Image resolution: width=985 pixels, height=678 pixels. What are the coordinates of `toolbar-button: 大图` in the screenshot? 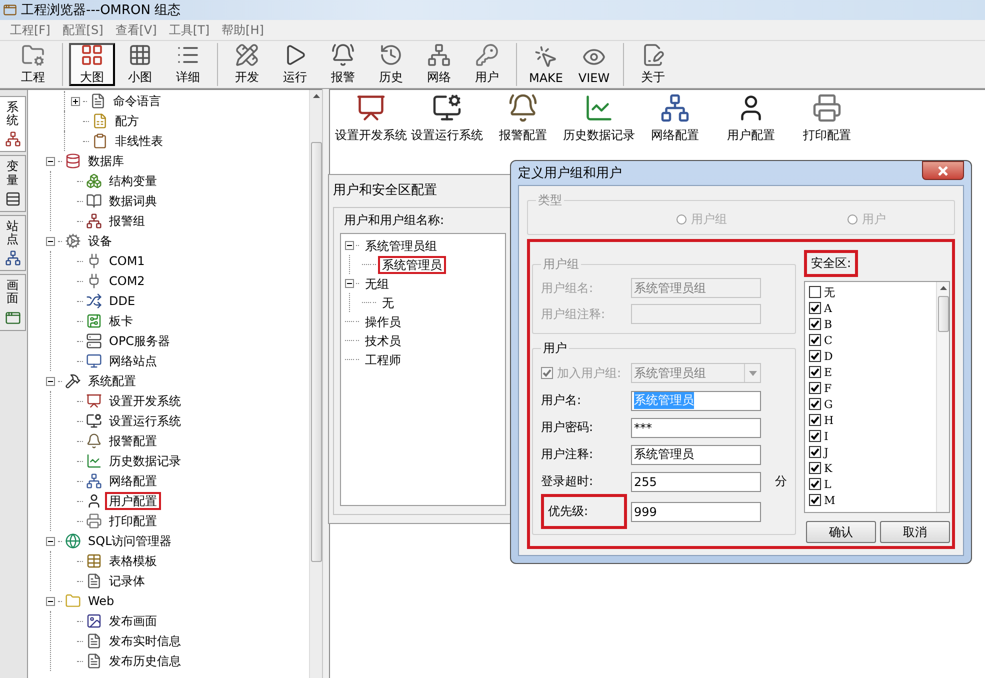 It's located at (92, 64).